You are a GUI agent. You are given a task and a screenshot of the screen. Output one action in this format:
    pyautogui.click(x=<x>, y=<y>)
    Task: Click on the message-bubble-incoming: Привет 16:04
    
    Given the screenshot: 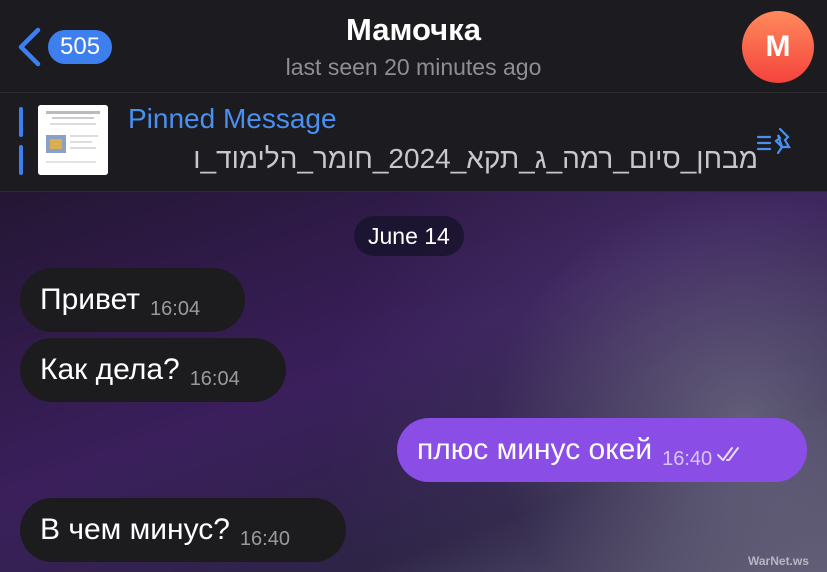 What is the action you would take?
    pyautogui.click(x=132, y=300)
    